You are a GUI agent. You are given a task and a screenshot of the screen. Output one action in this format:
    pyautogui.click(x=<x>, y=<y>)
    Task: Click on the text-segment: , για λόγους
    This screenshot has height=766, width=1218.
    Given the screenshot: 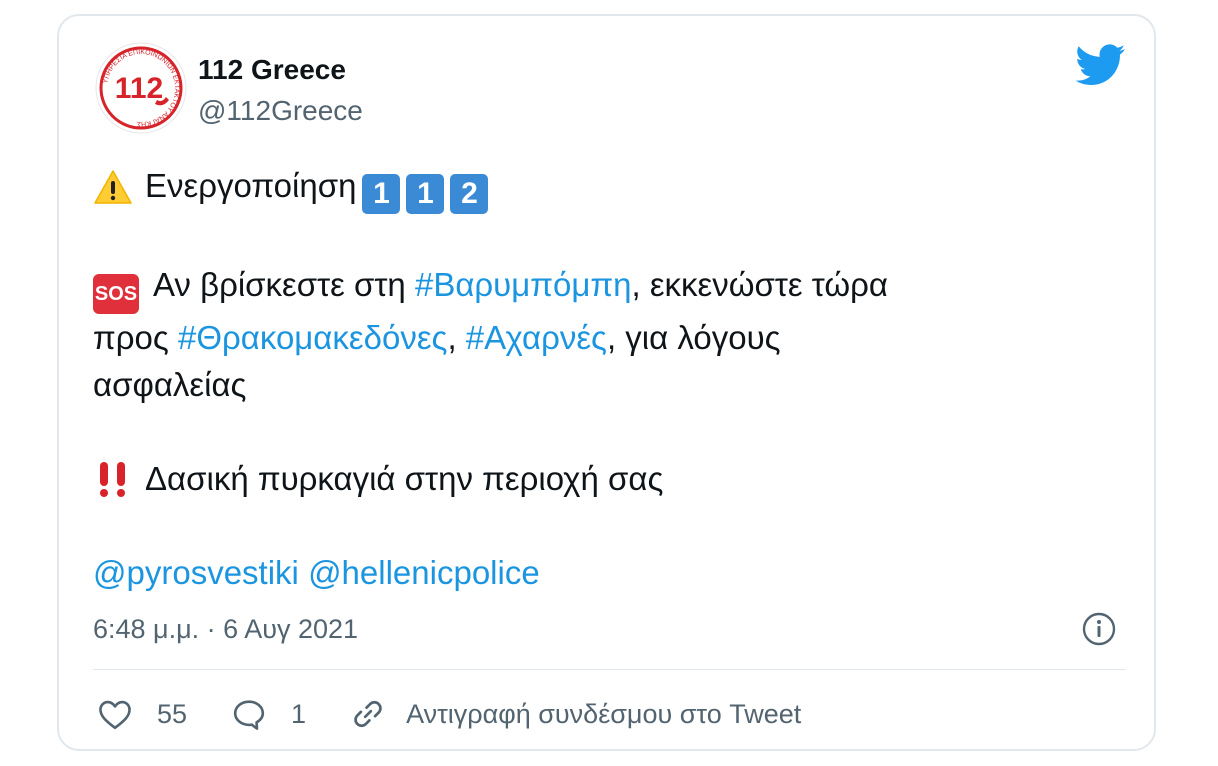 What is the action you would take?
    pyautogui.click(x=693, y=337)
    